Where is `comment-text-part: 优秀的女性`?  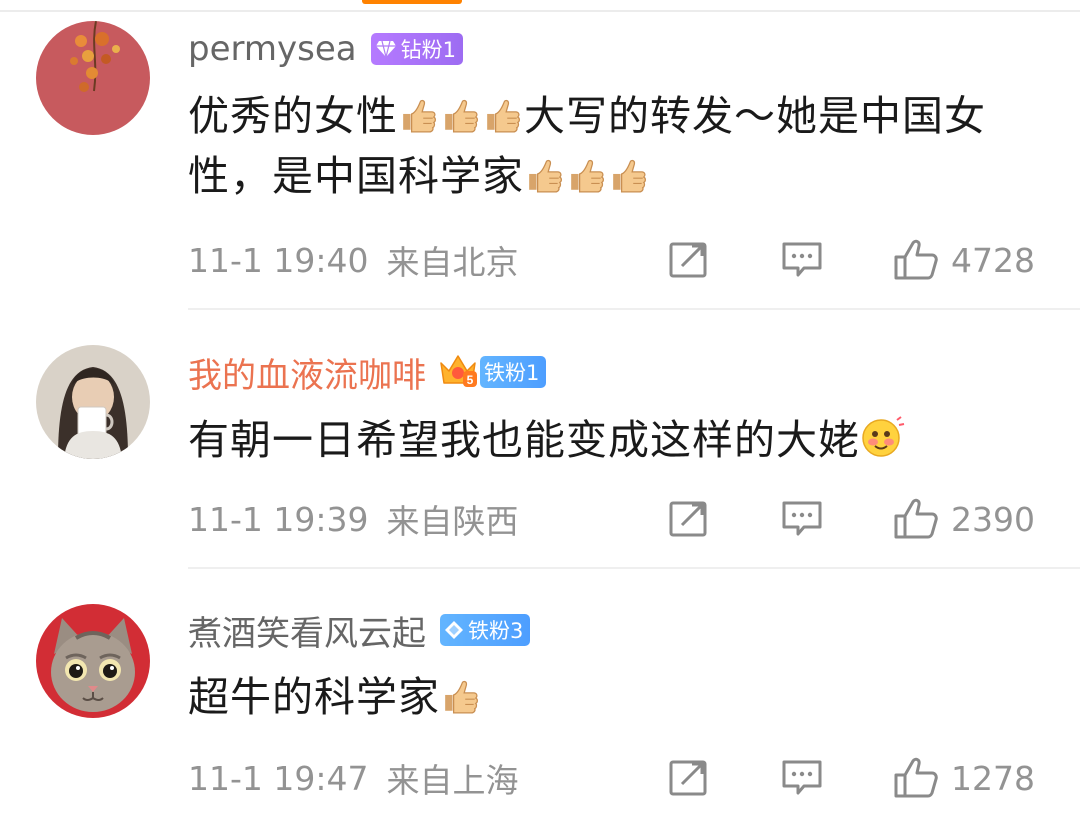
comment-text-part: 优秀的女性 is located at coordinates (293, 116).